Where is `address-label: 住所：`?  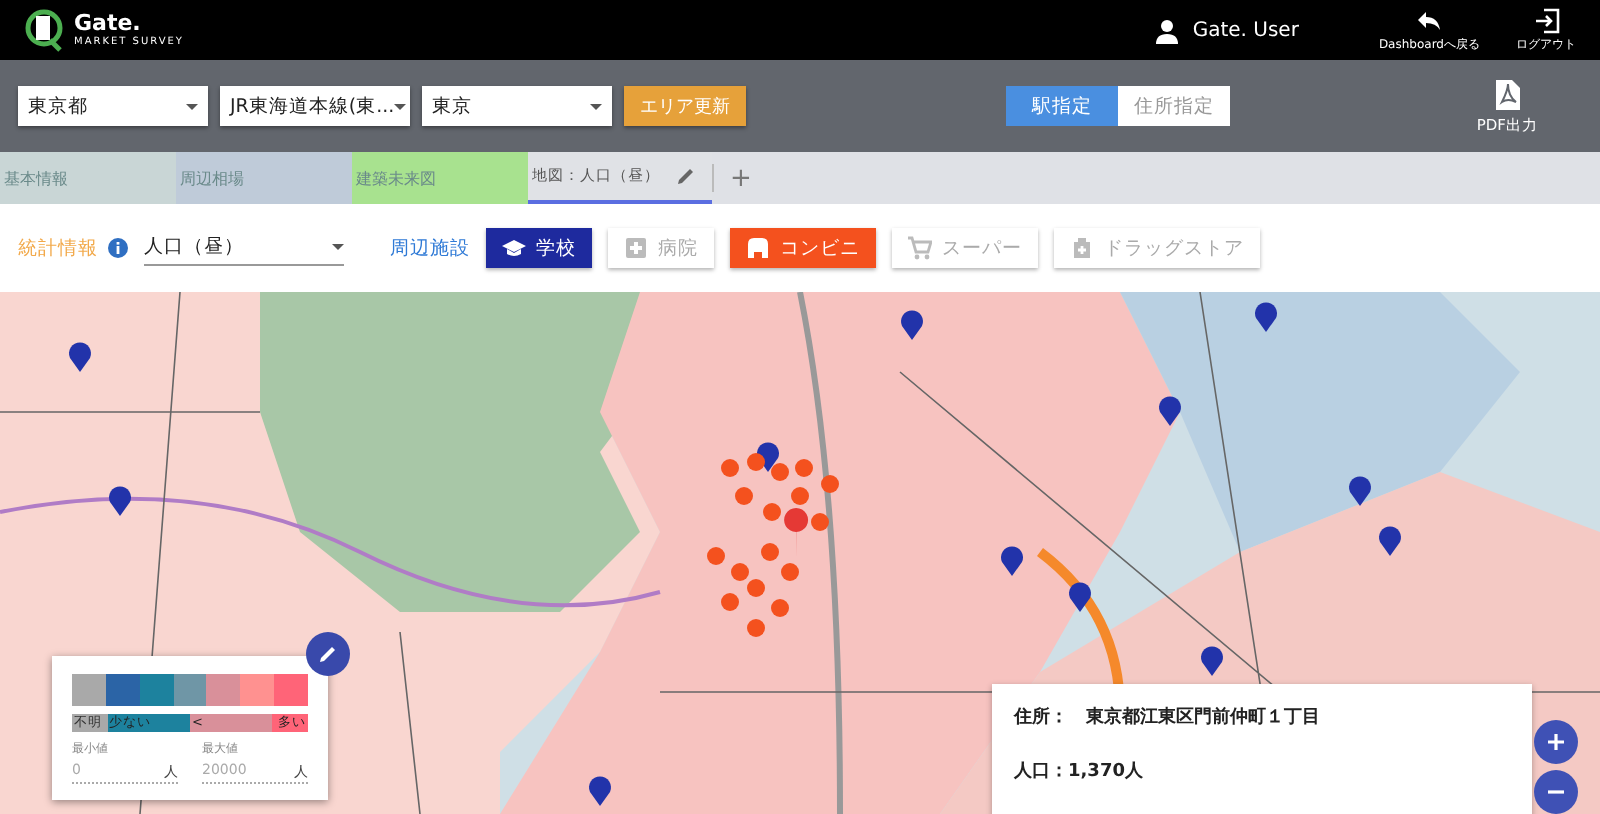 address-label: 住所： is located at coordinates (1041, 717).